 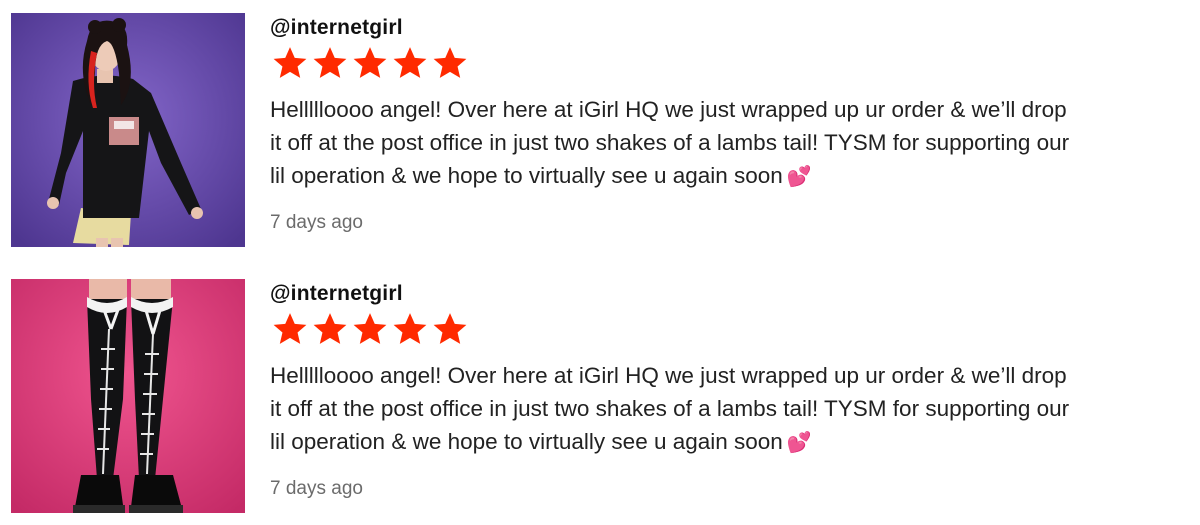 I want to click on product-photo-socks, so click(x=128, y=396).